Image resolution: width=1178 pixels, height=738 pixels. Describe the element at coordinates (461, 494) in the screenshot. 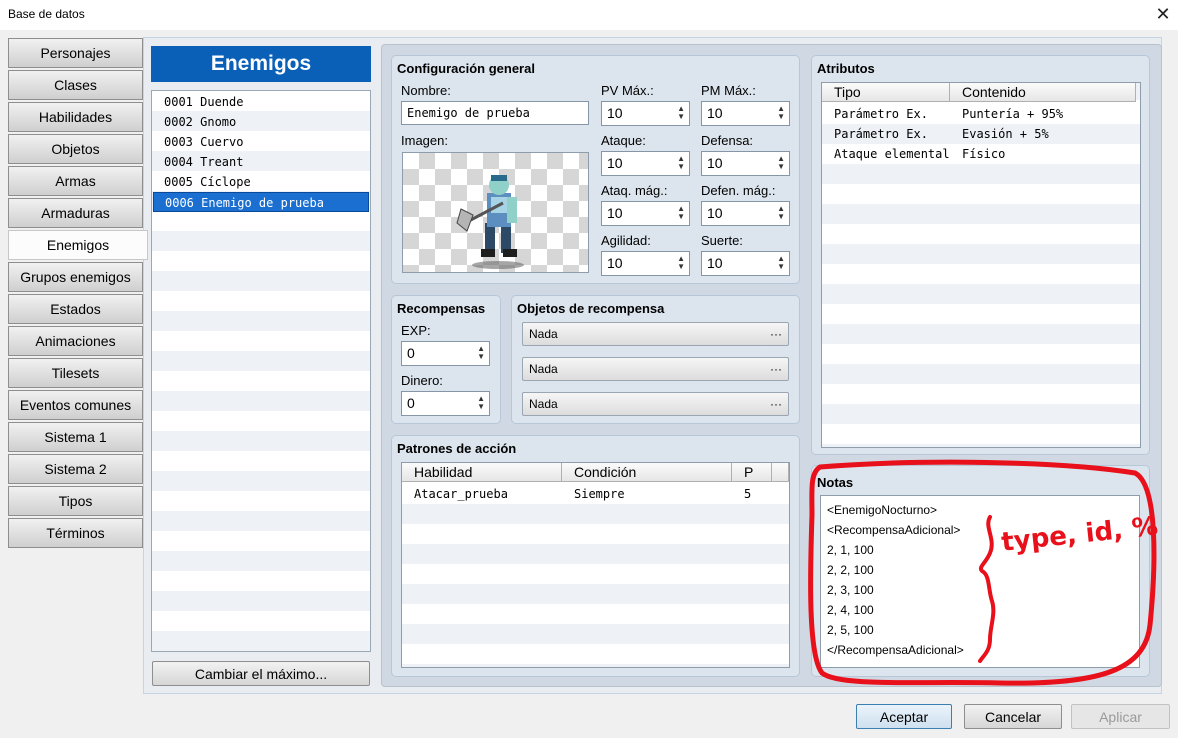

I see `action-skill-cell: Atacar_prueba` at that location.